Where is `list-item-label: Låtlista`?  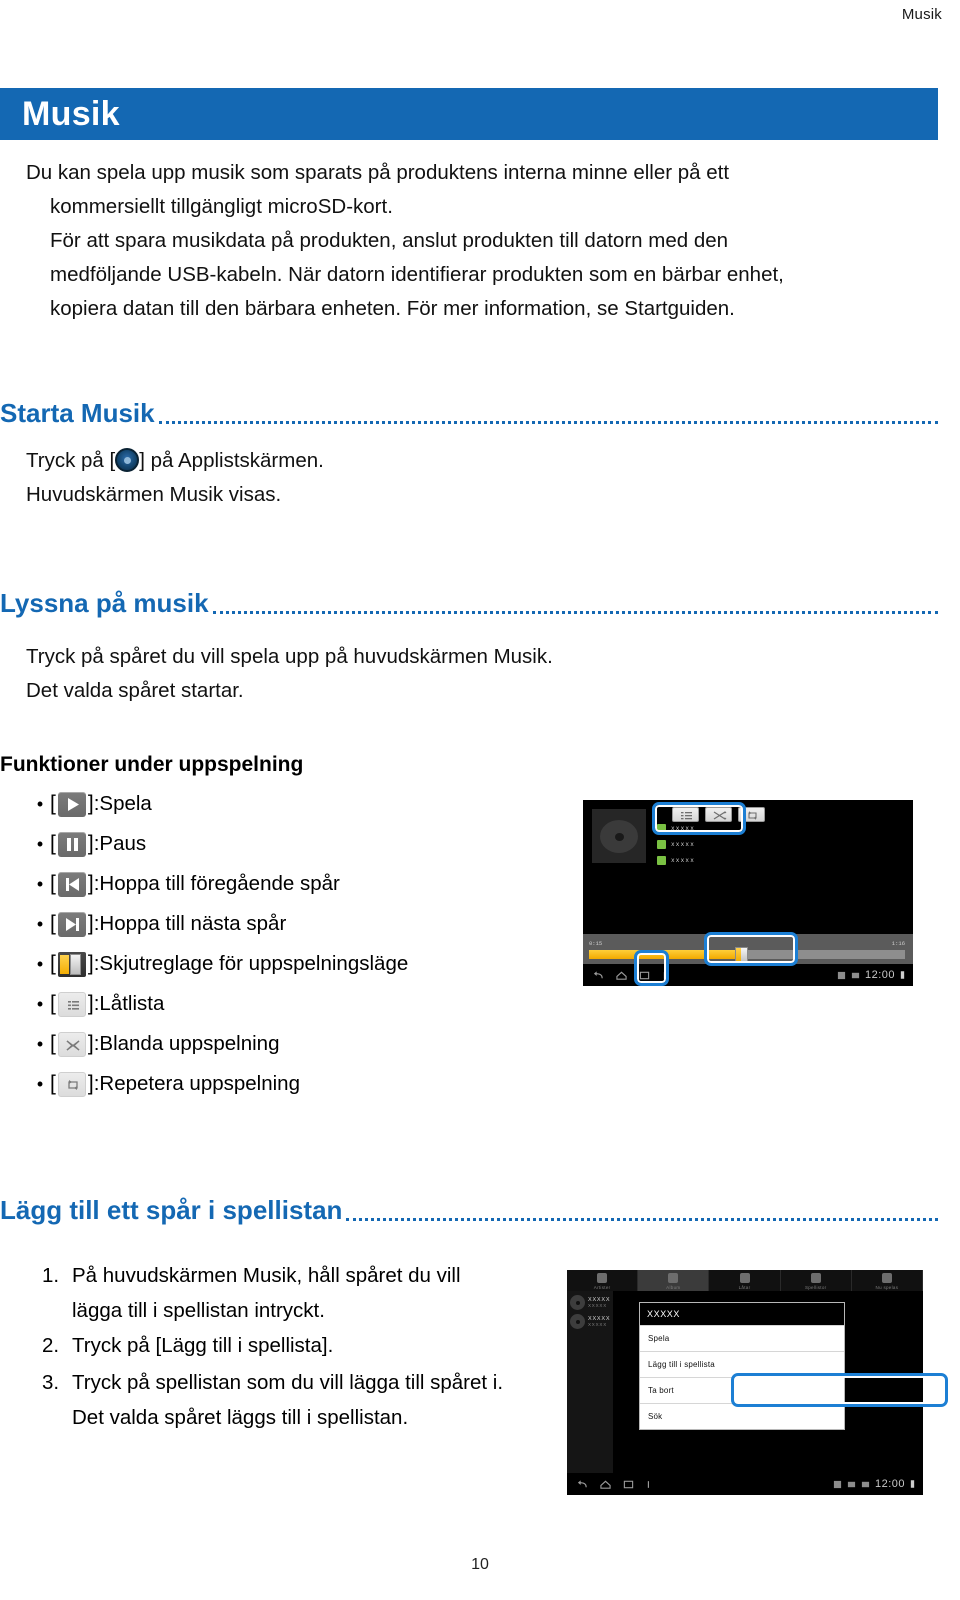 list-item-label: Låtlista is located at coordinates (132, 1003).